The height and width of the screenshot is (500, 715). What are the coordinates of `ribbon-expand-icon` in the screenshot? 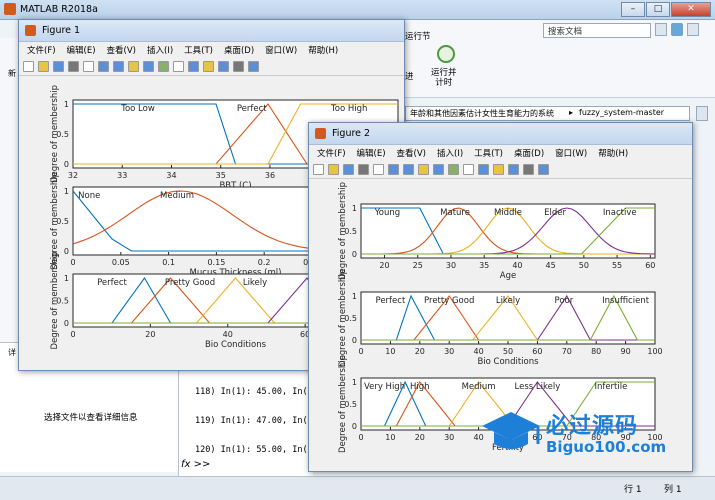 It's located at (693, 29).